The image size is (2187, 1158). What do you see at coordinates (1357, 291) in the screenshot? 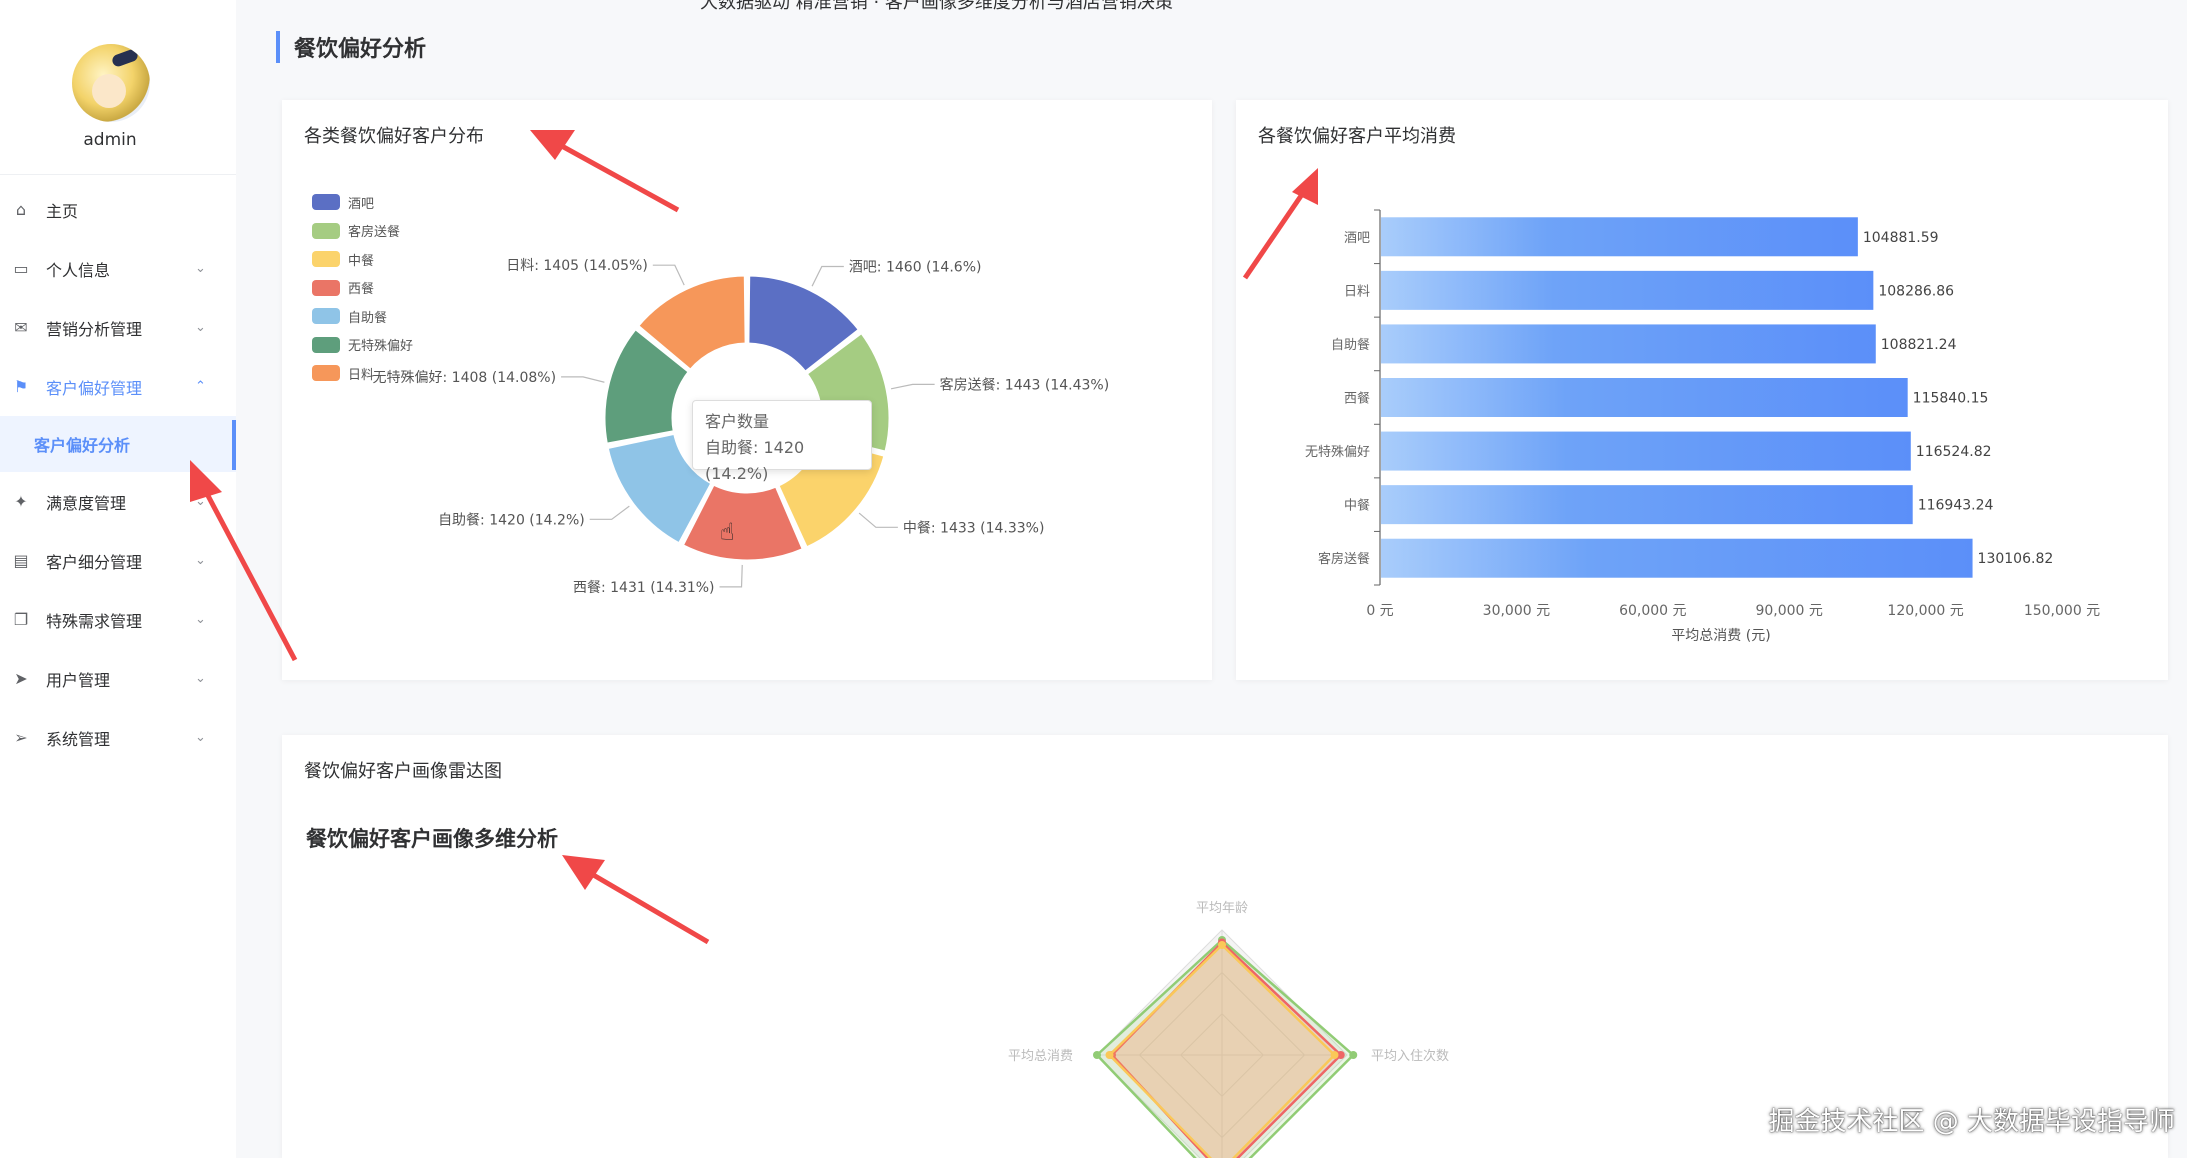
I see `y-tick-label: 日料` at bounding box center [1357, 291].